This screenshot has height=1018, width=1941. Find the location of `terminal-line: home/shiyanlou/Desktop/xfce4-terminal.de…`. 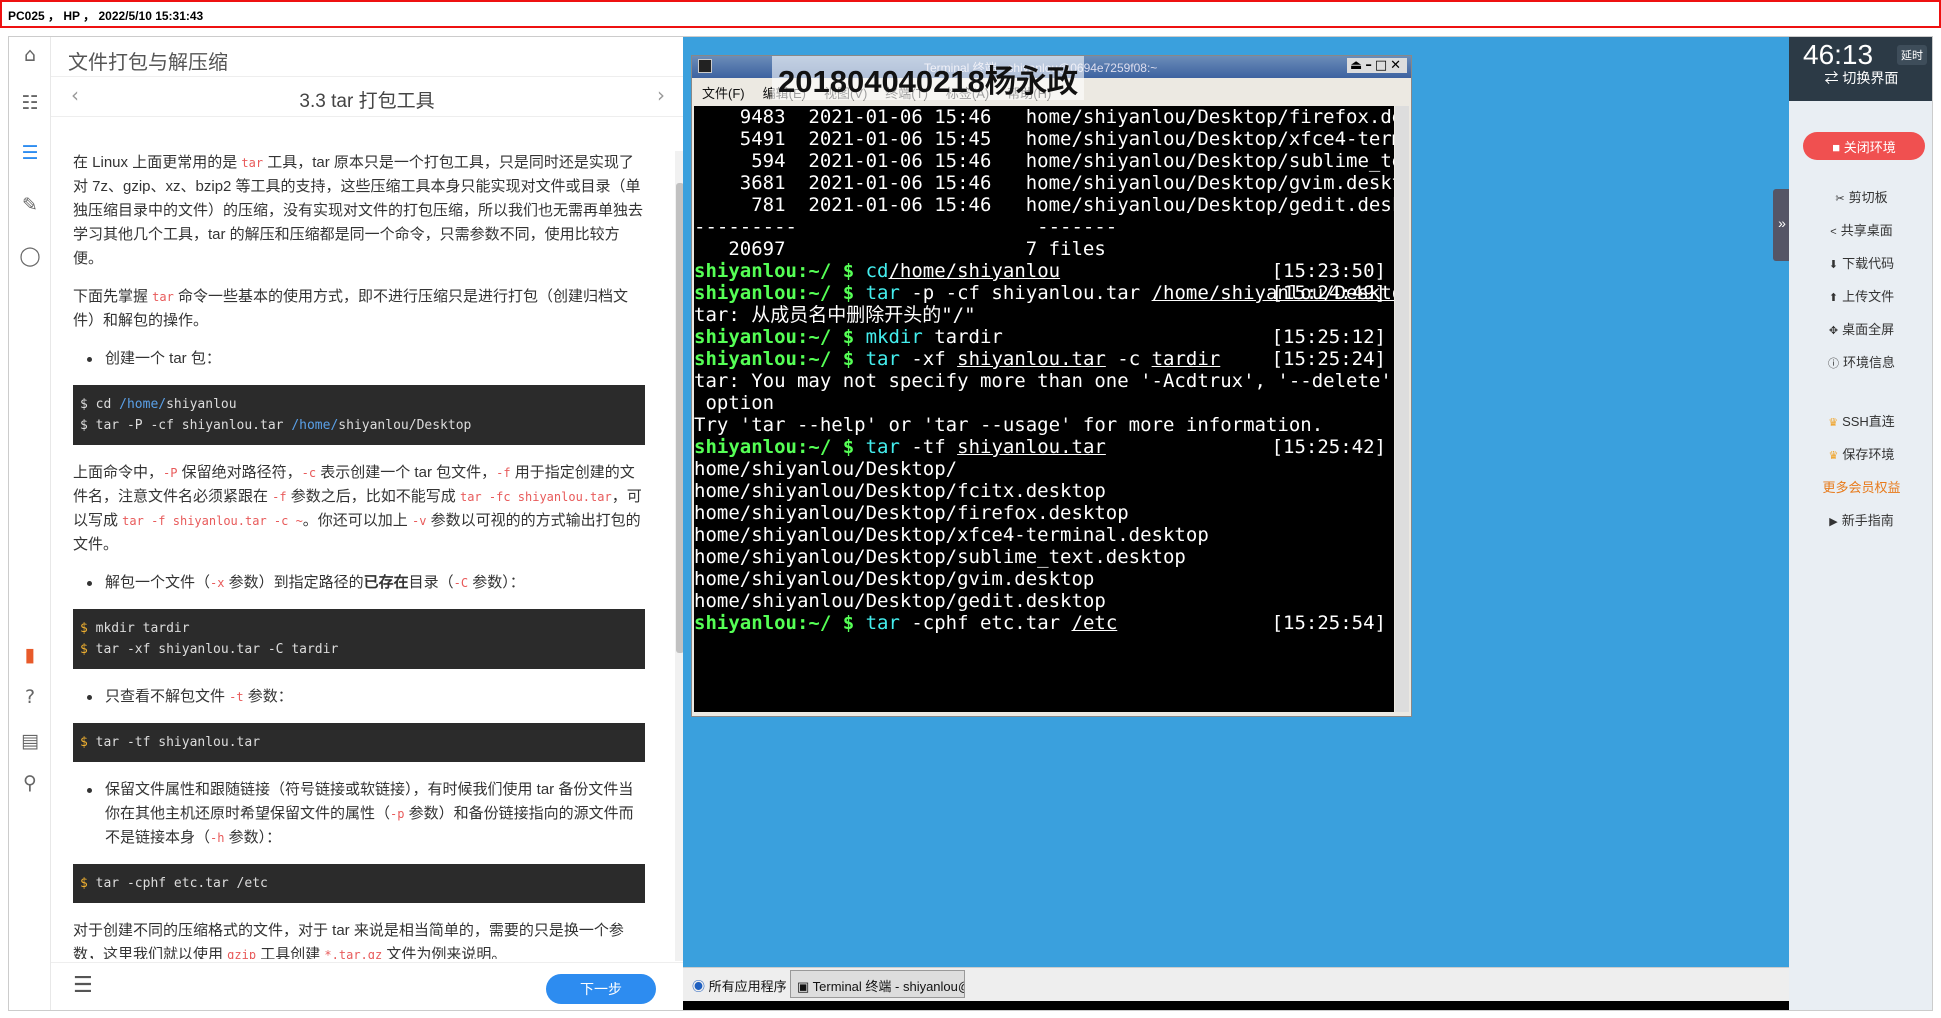

terminal-line: home/shiyanlou/Desktop/xfce4-terminal.de… is located at coordinates (951, 535).